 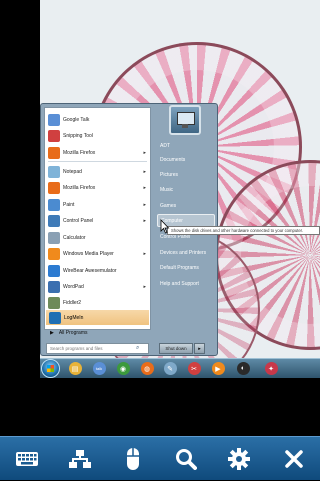 What do you see at coordinates (176, 348) in the screenshot?
I see `shutdown-button: Shut down` at bounding box center [176, 348].